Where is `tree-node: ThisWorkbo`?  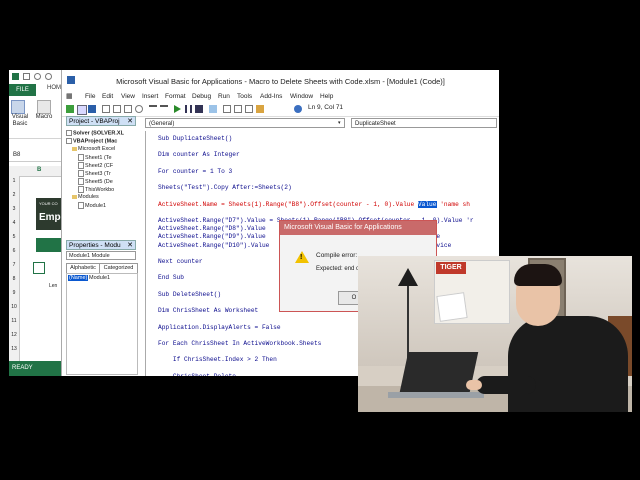 tree-node: ThisWorkbo is located at coordinates (96, 189).